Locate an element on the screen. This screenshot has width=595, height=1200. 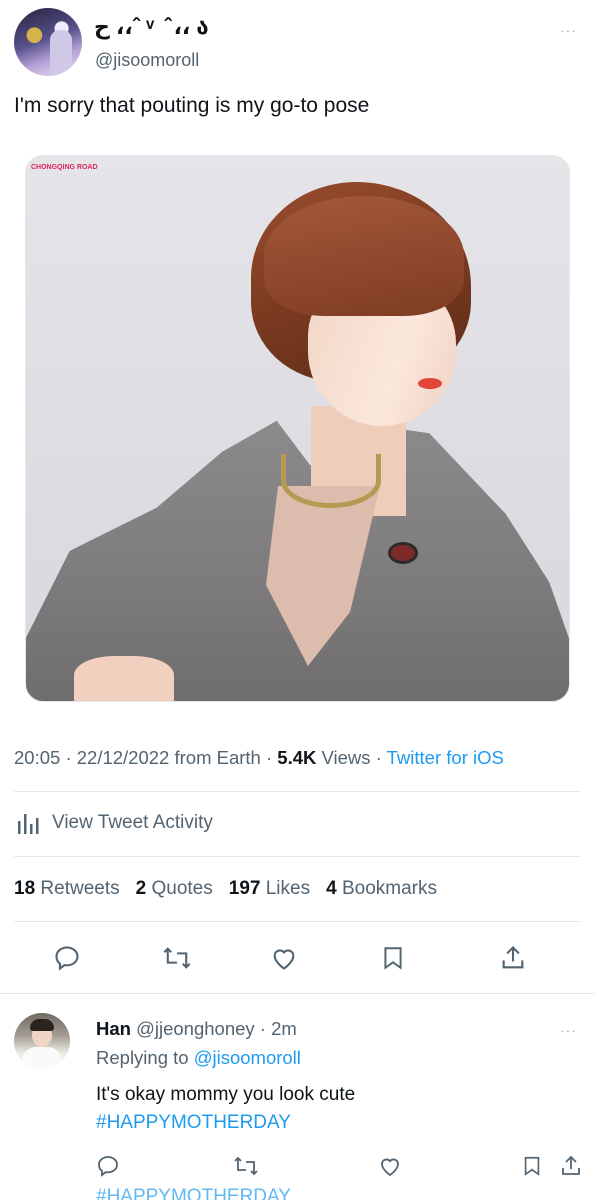
bookmarks-stat: 4 Bookmarks is located at coordinates (381, 889).